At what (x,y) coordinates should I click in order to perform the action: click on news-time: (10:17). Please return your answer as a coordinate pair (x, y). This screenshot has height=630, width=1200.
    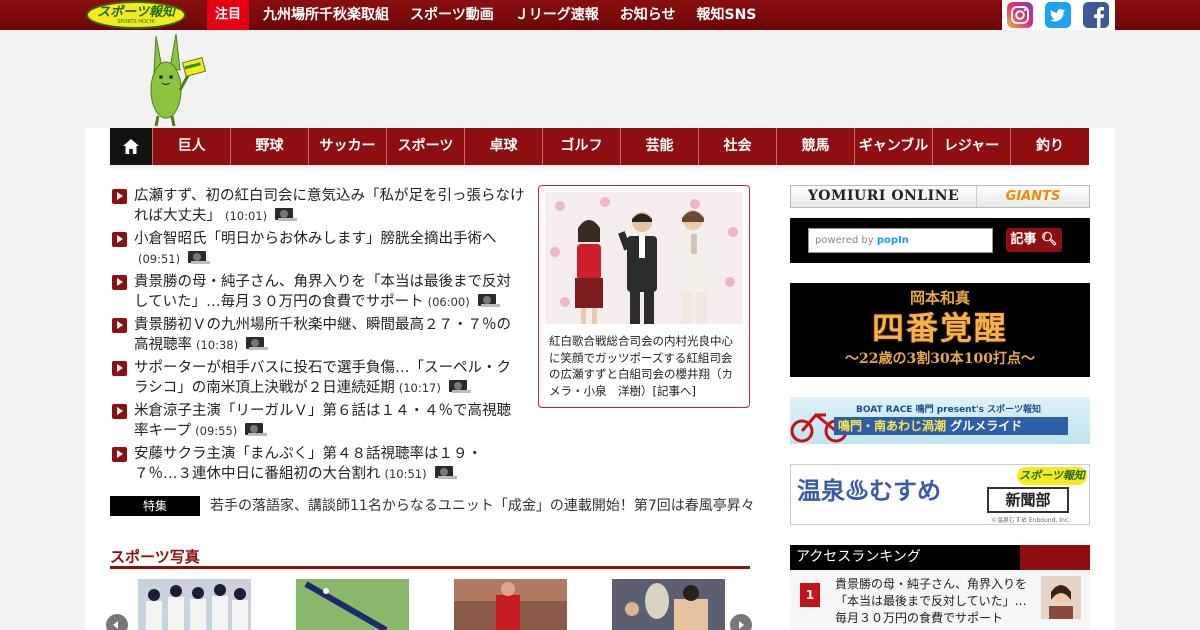
    Looking at the image, I should click on (419, 388).